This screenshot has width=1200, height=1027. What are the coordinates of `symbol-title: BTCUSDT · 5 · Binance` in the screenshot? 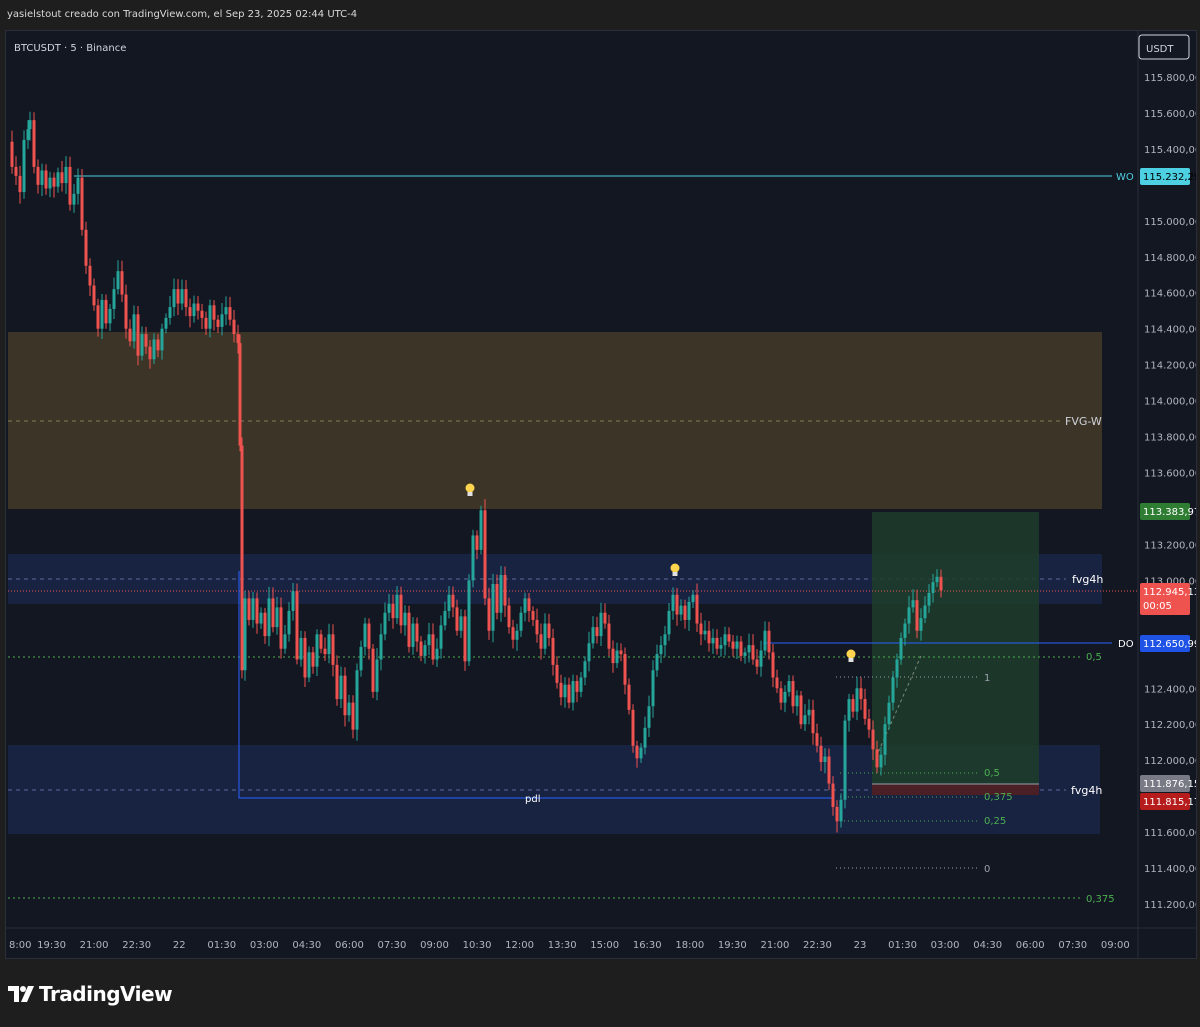 It's located at (70, 48).